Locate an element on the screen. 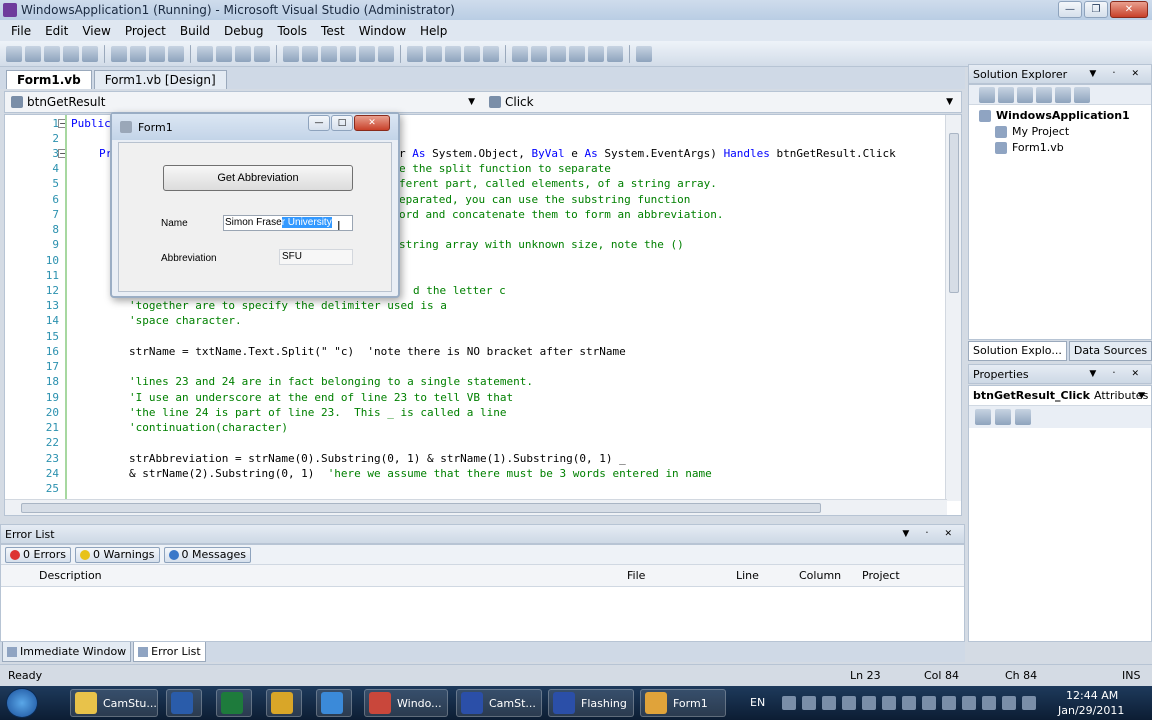  form1-close-button: ✕ is located at coordinates (372, 123).